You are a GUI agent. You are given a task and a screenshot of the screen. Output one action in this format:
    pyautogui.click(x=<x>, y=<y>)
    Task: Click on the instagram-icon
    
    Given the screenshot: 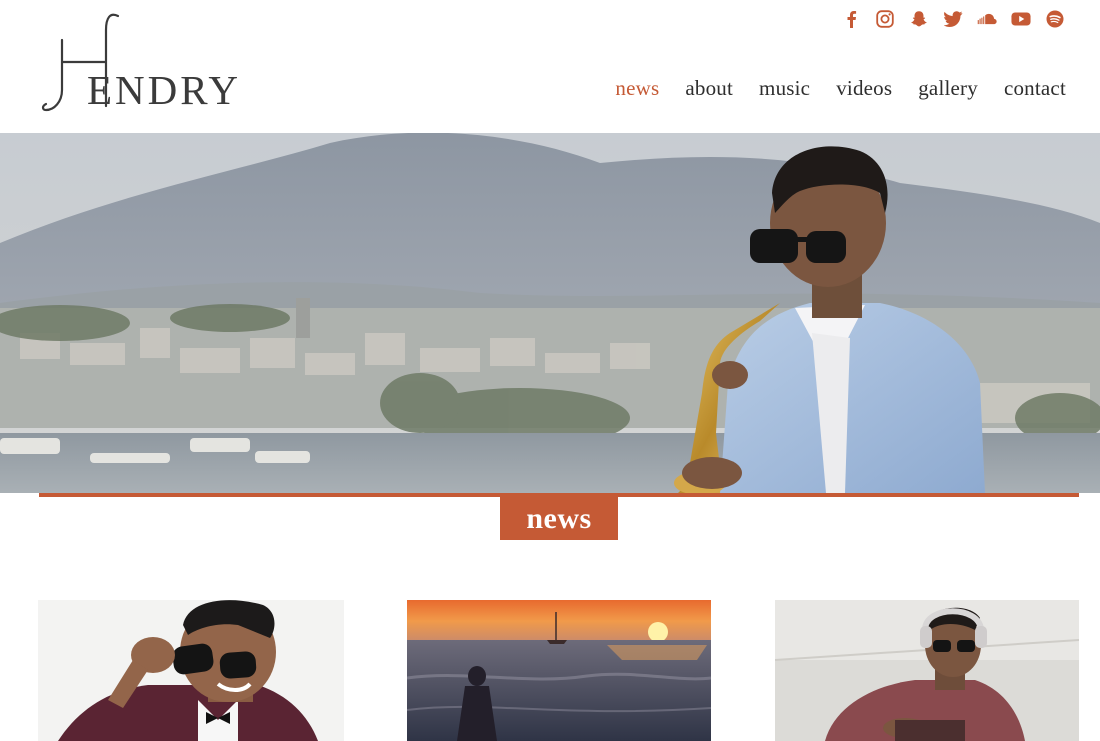 What is the action you would take?
    pyautogui.click(x=885, y=19)
    